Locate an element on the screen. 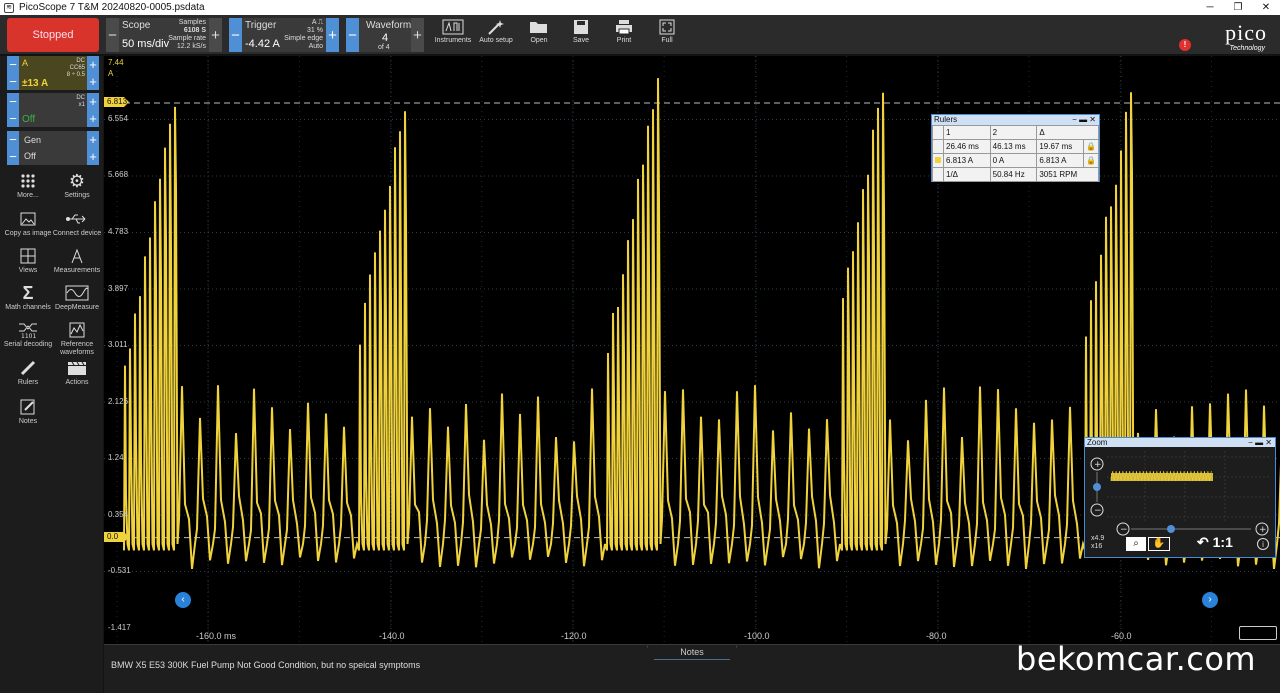 Image resolution: width=1280 pixels, height=693 pixels. channel-a-range-down-2: − is located at coordinates (13, 81).